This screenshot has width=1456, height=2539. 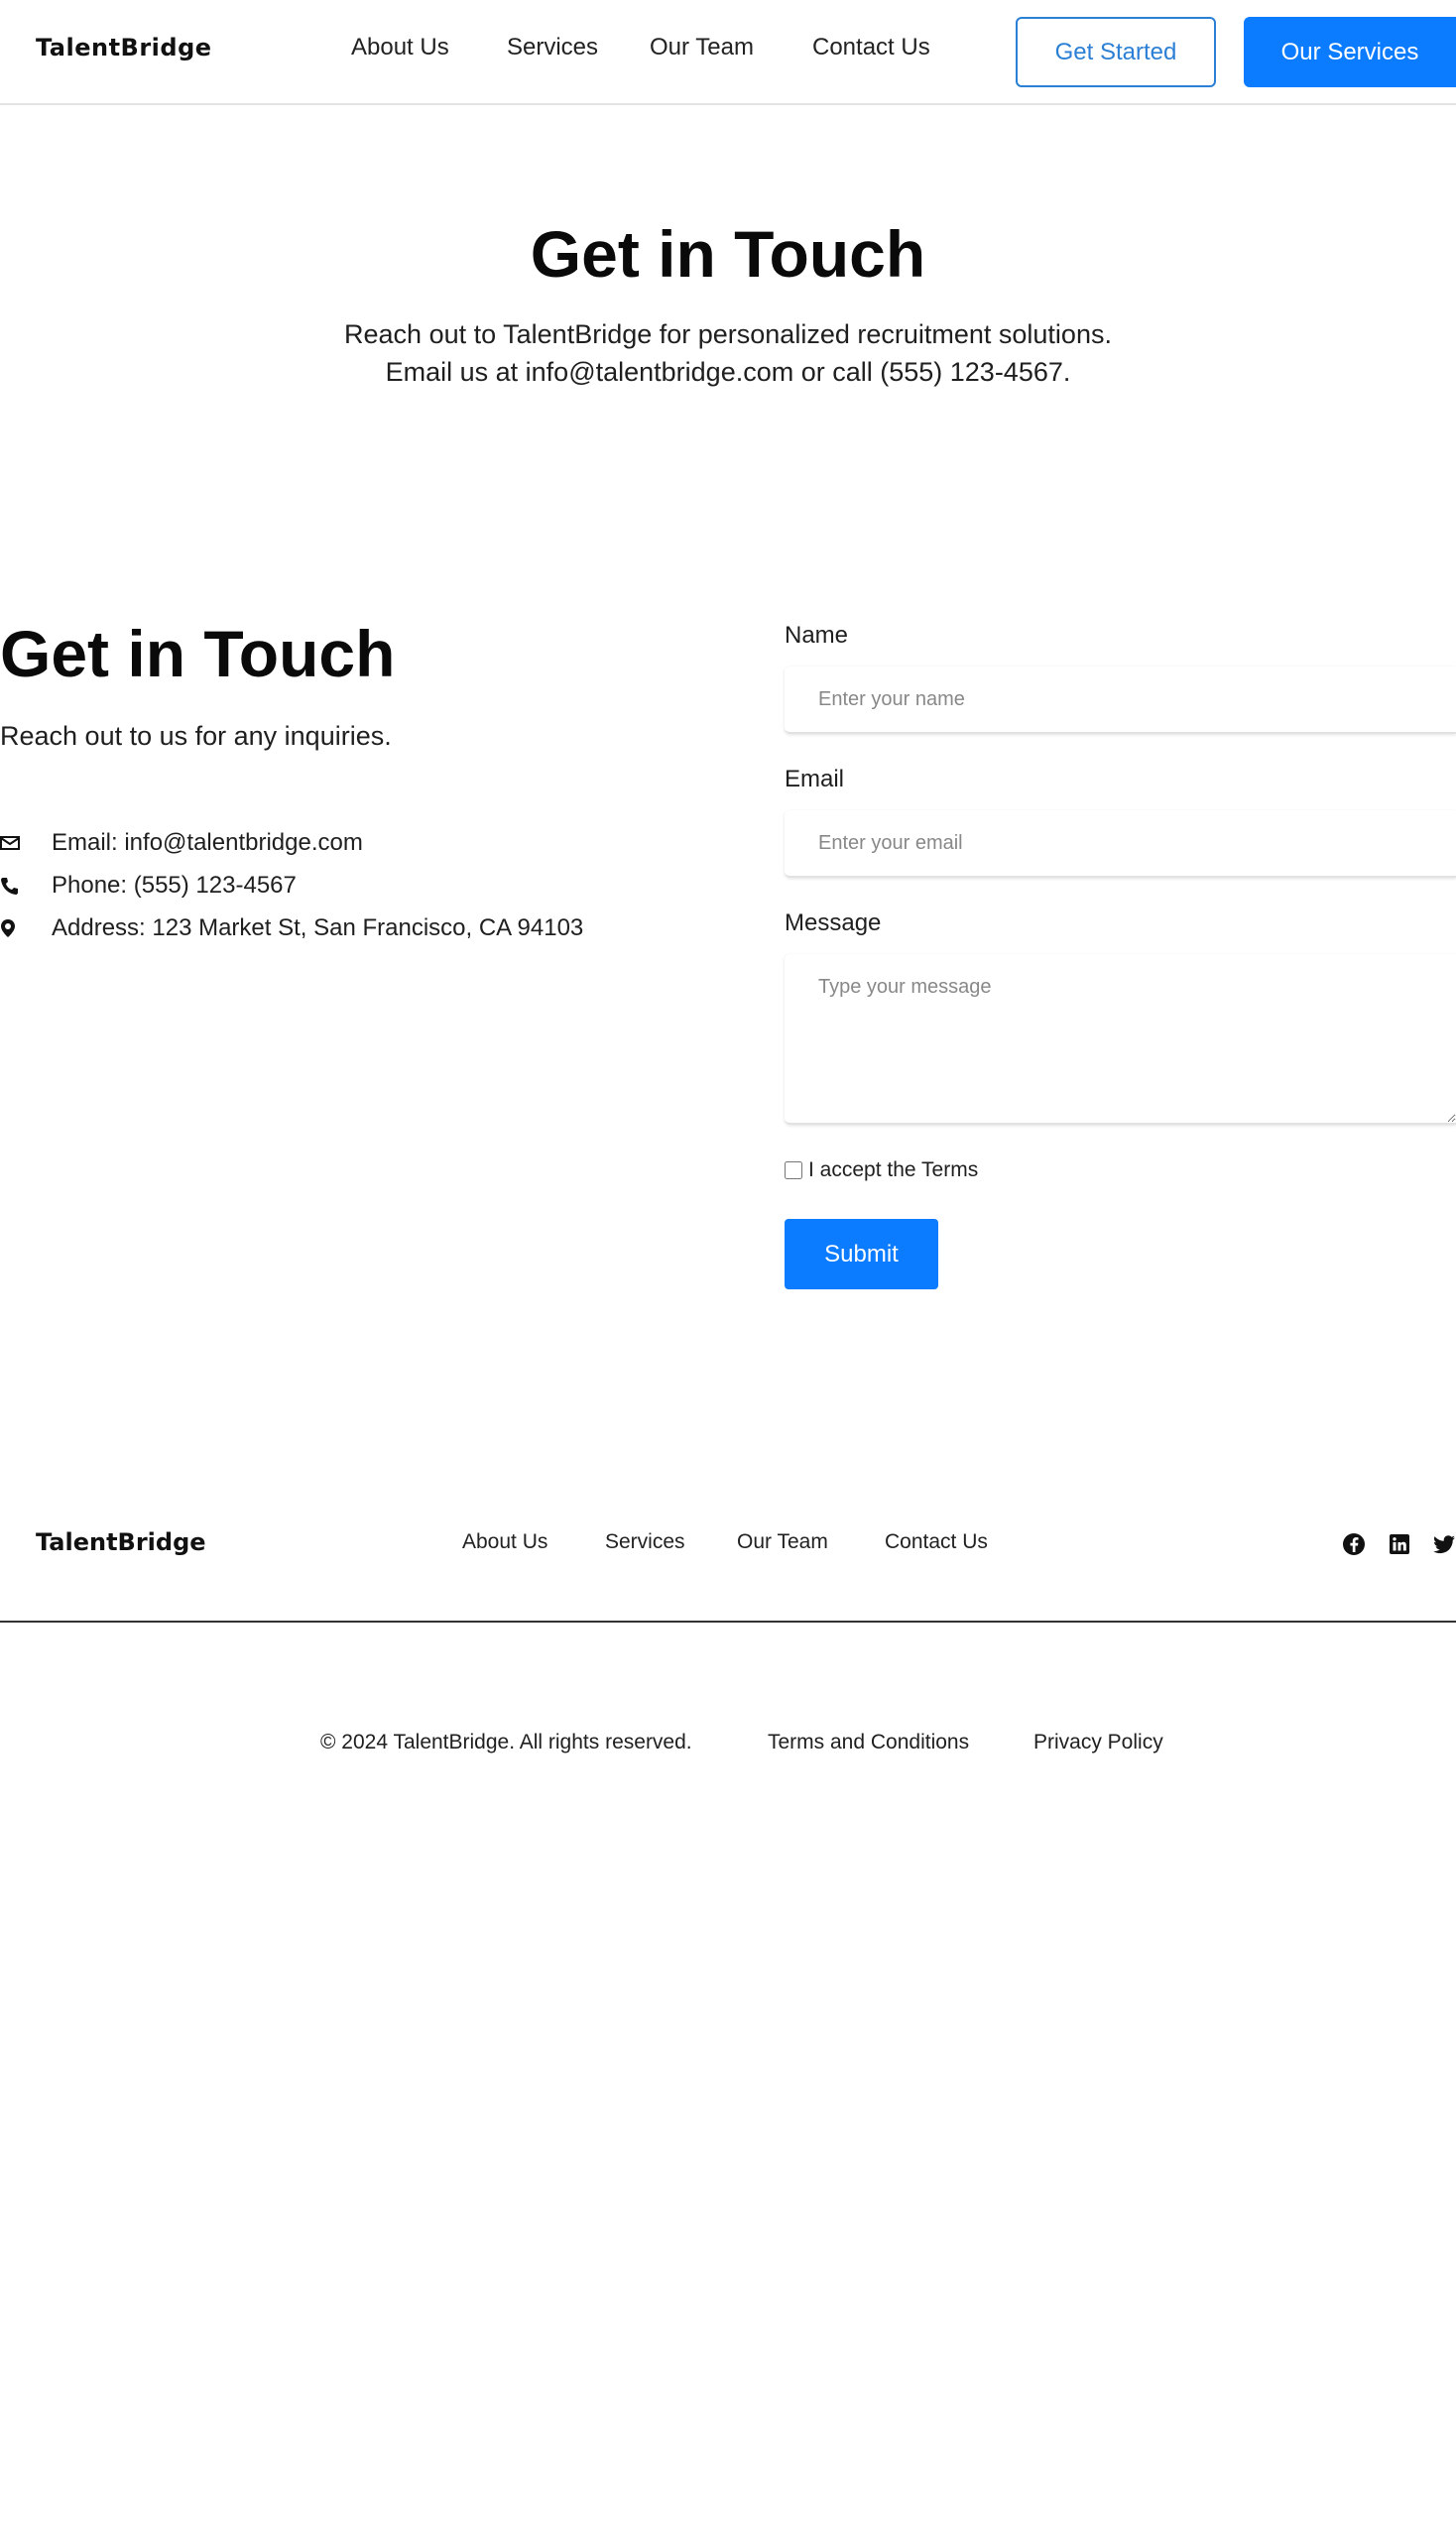 I want to click on twitter-icon, so click(x=1444, y=1544).